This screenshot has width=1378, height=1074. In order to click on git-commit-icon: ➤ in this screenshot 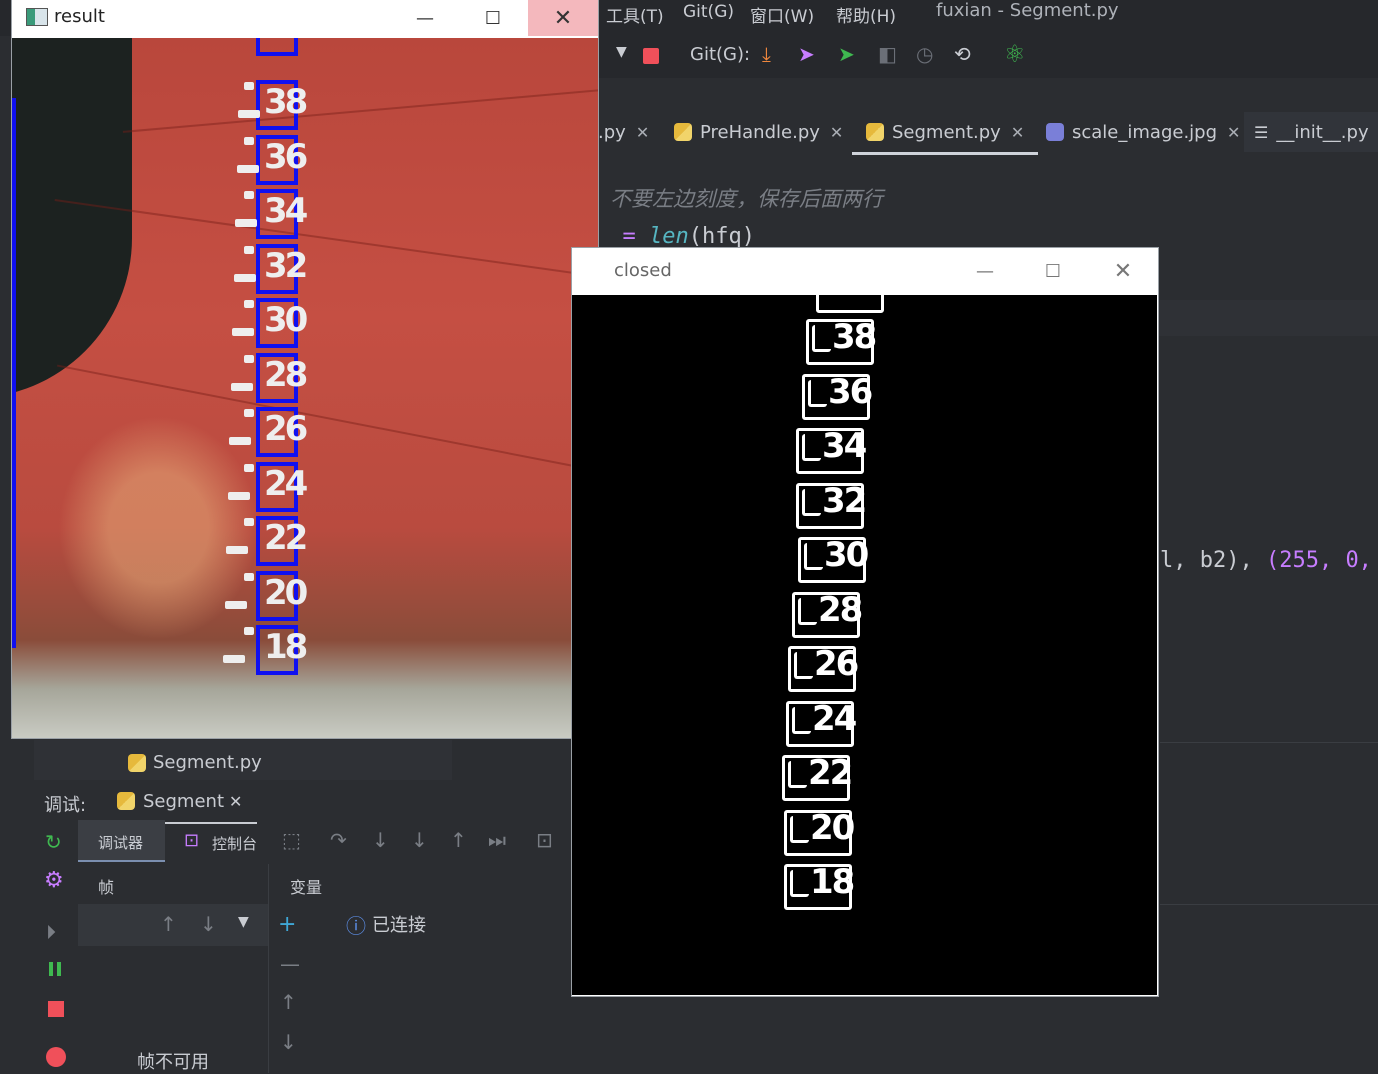, I will do `click(806, 54)`.